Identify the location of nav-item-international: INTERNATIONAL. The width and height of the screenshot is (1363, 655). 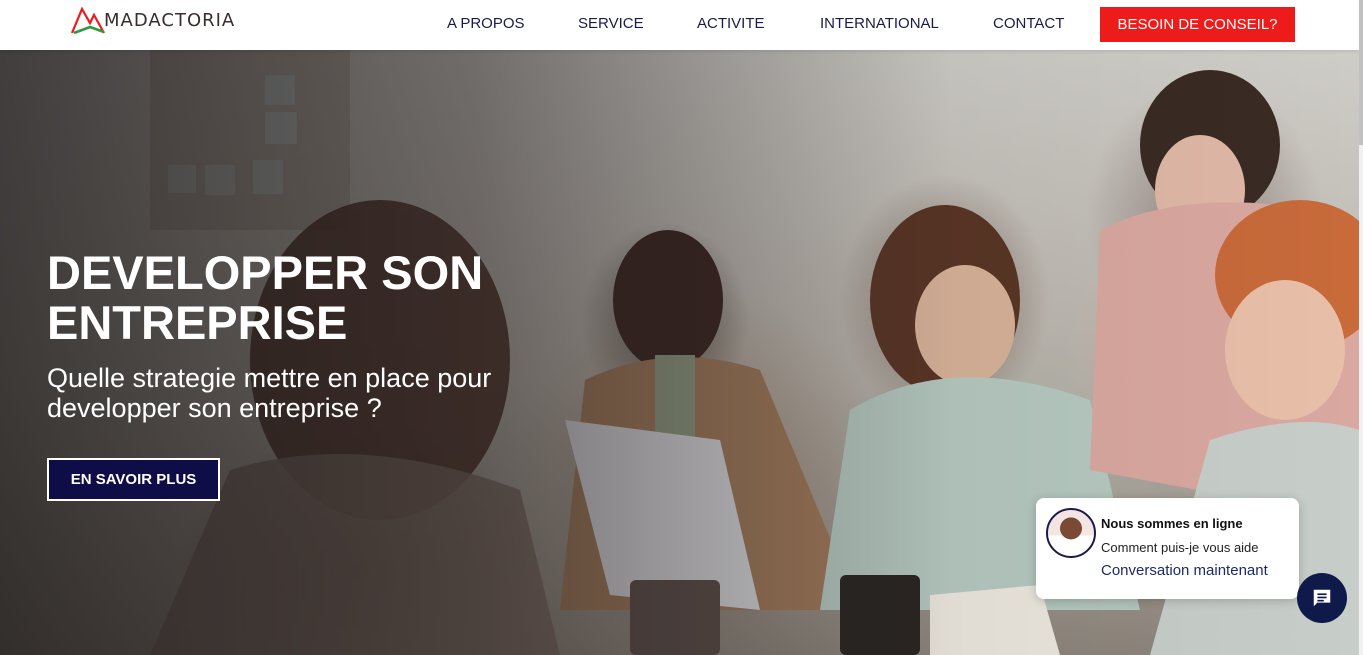
(879, 23).